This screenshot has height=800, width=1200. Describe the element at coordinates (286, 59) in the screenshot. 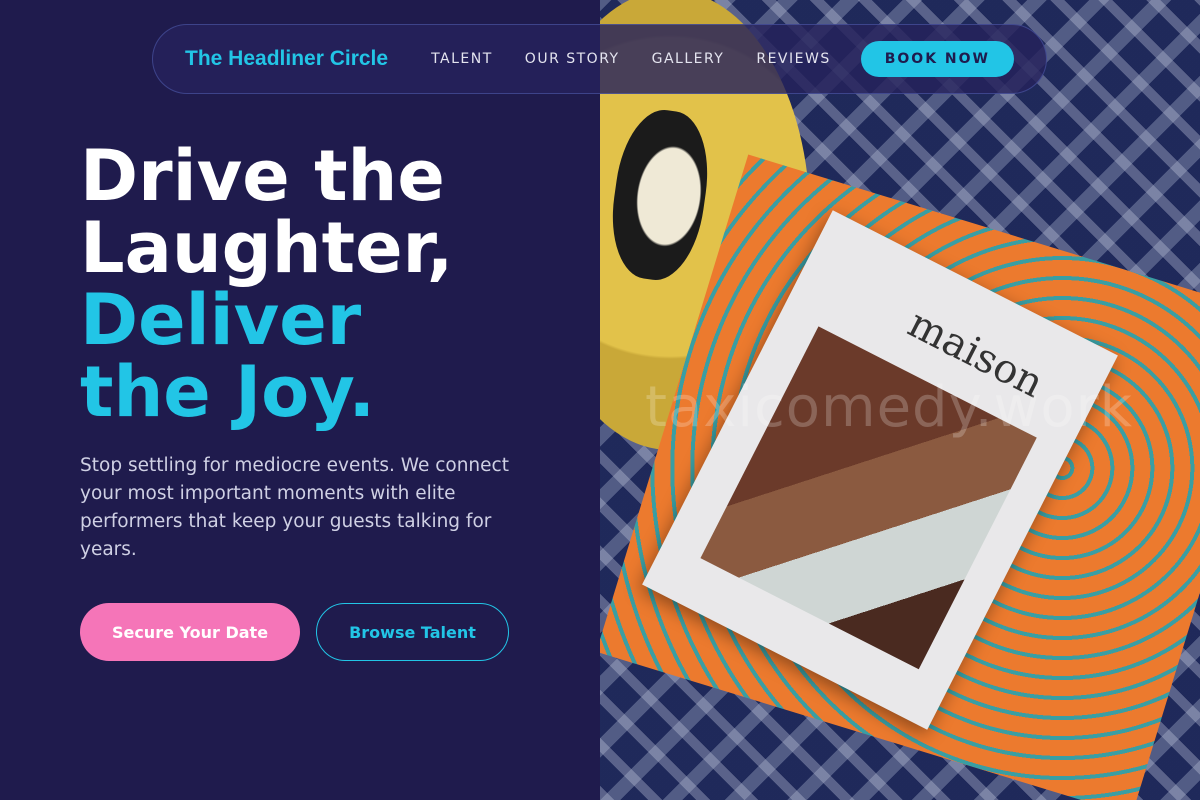

I see `brand-logo: The Headliner Circle` at that location.